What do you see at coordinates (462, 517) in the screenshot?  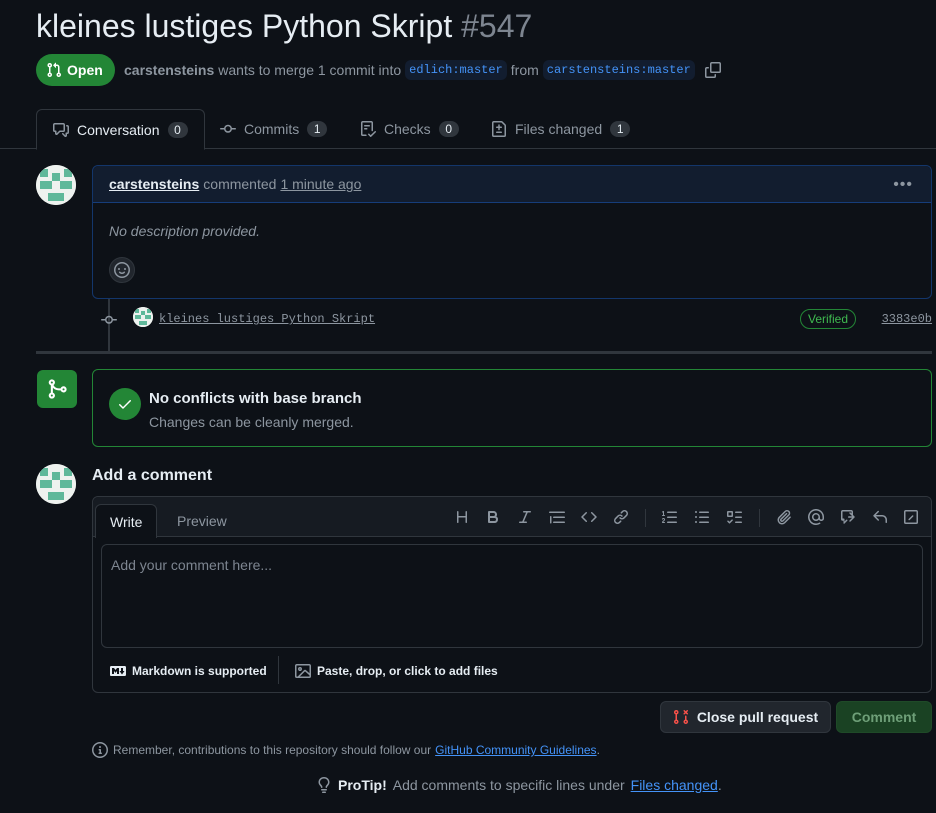 I see `heading-icon` at bounding box center [462, 517].